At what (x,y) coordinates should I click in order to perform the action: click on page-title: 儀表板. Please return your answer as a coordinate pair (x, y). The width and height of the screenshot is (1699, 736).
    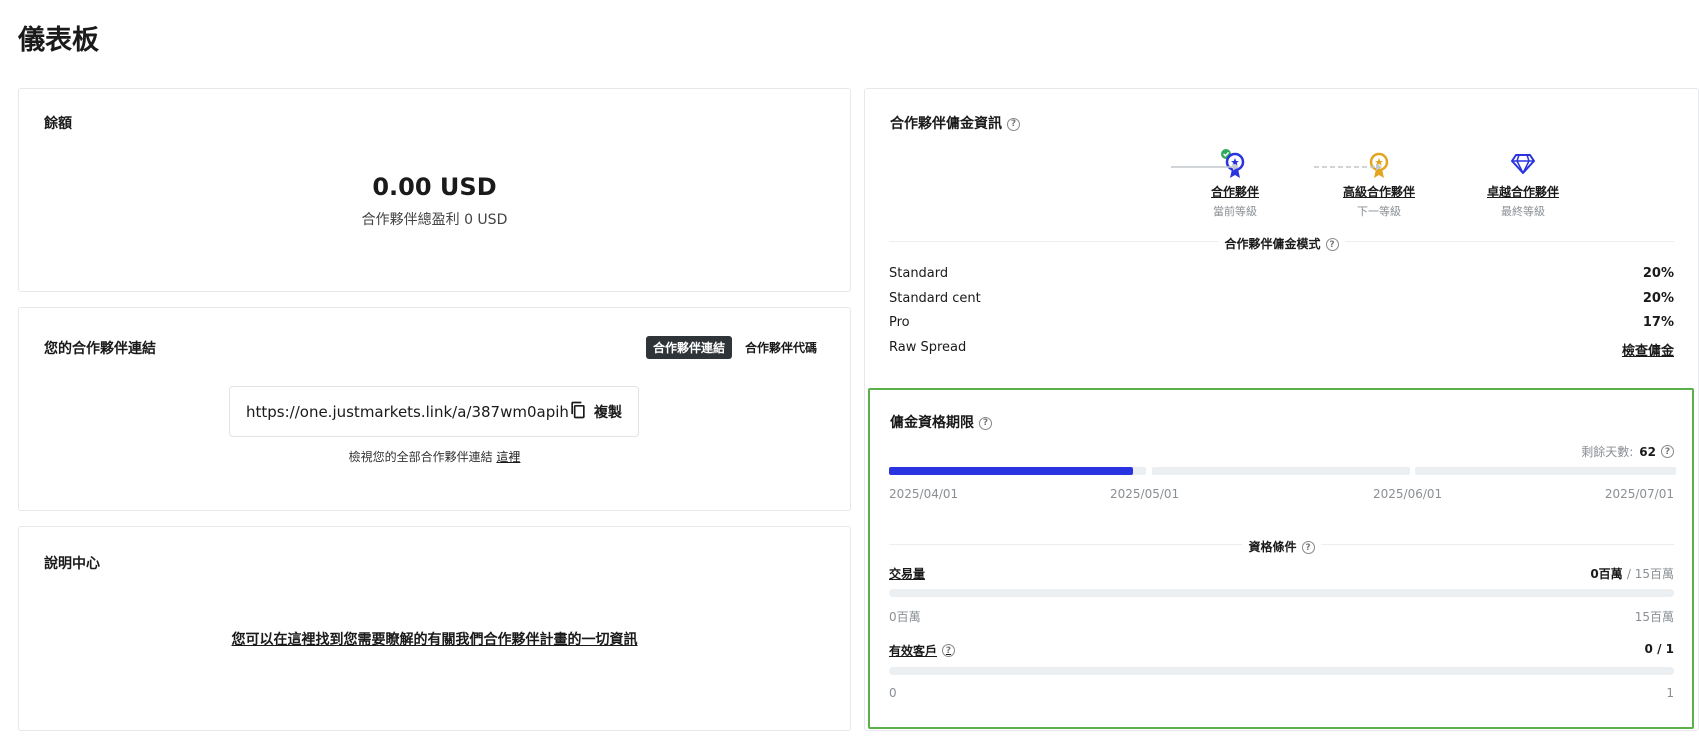
    Looking at the image, I should click on (58, 40).